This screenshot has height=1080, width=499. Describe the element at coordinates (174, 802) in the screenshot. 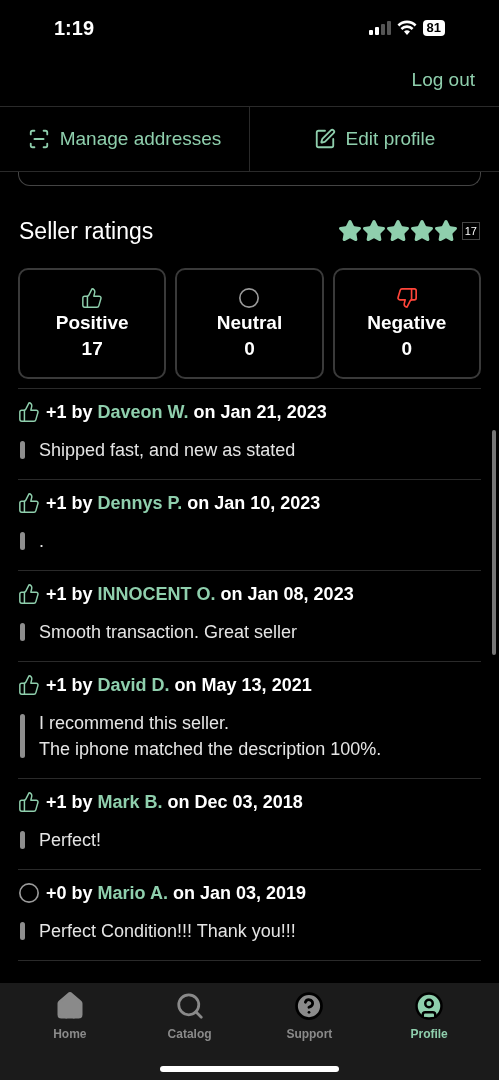

I see `review-header: +1 by Mark B. on Dec 03, 2018` at that location.